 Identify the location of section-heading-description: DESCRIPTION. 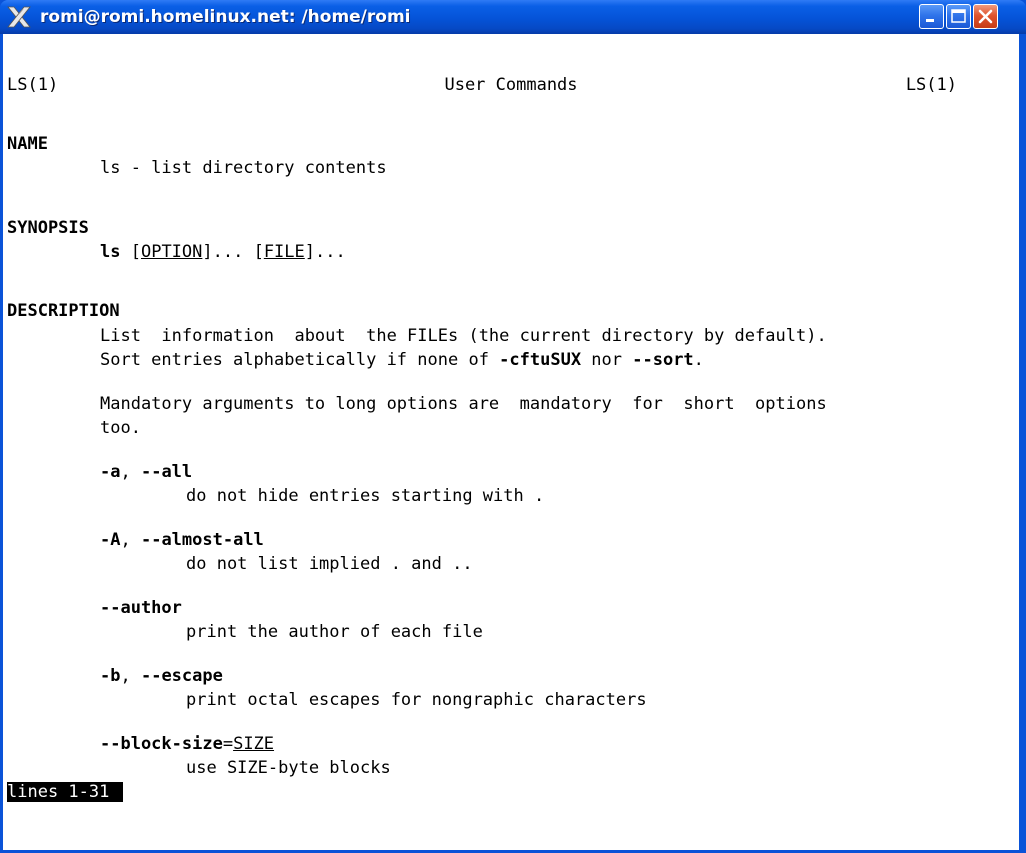
(63, 311).